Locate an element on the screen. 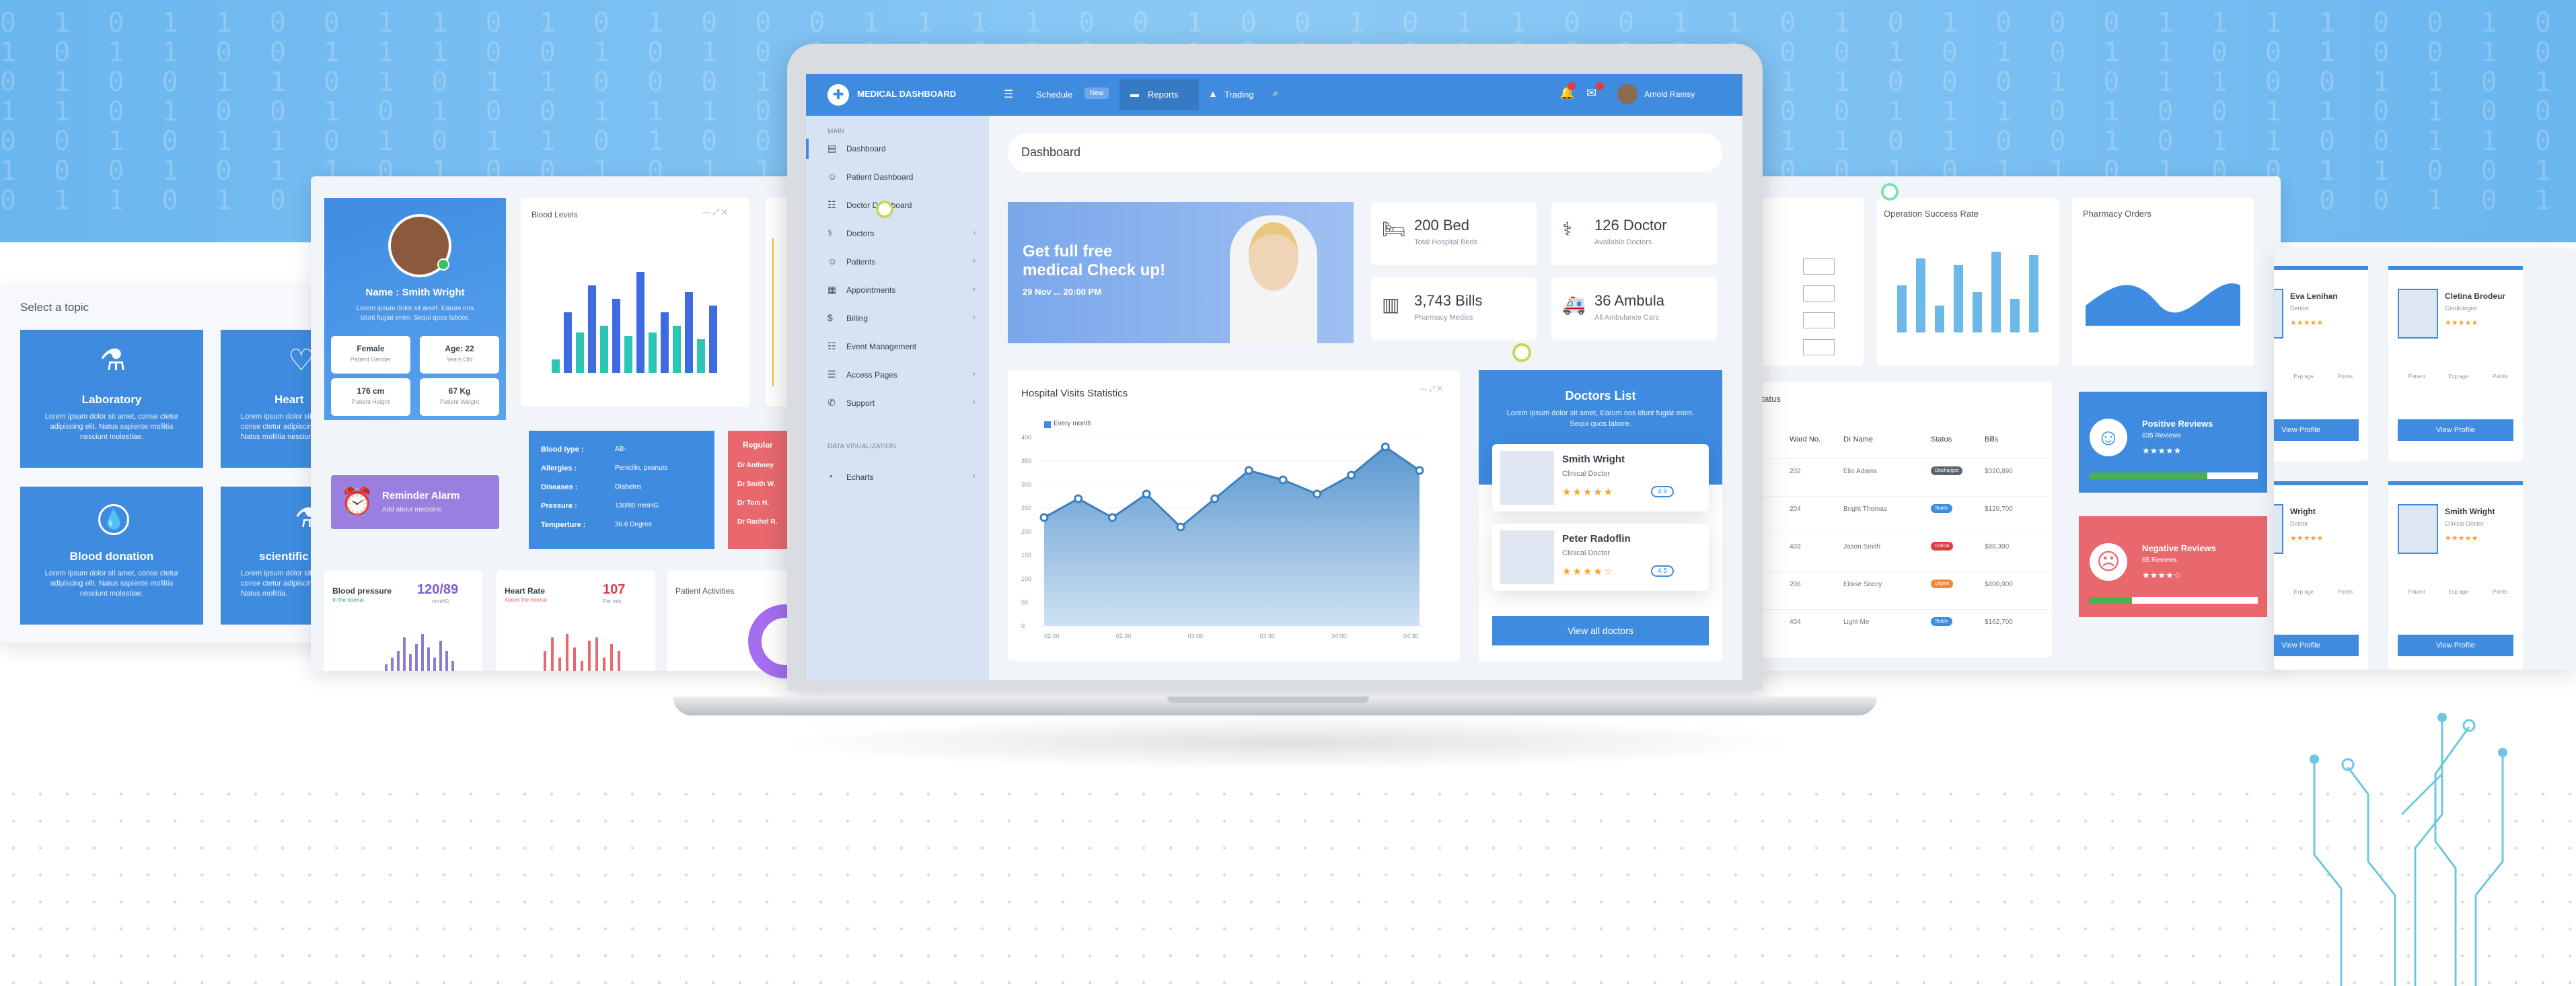 The height and width of the screenshot is (986, 2576). doctor-entry: Smith Wright Clinical Doctor ★★★★★ 4.9 is located at coordinates (1600, 478).